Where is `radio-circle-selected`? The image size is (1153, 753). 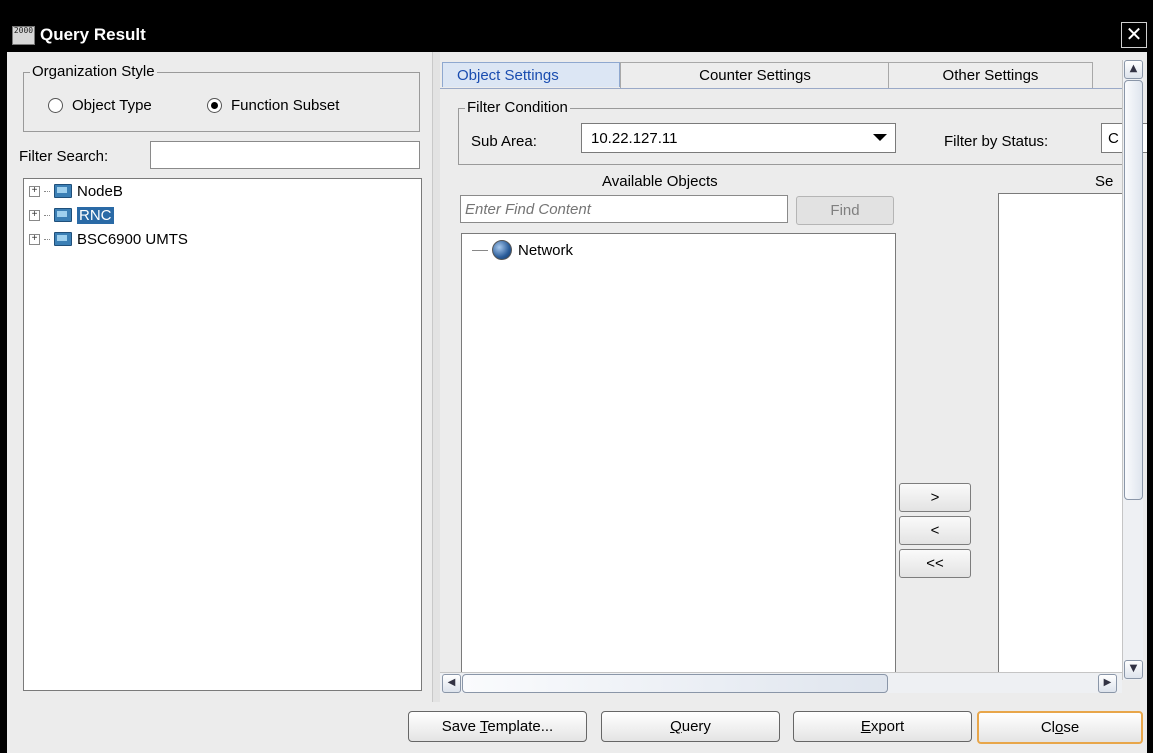
radio-circle-selected is located at coordinates (214, 105).